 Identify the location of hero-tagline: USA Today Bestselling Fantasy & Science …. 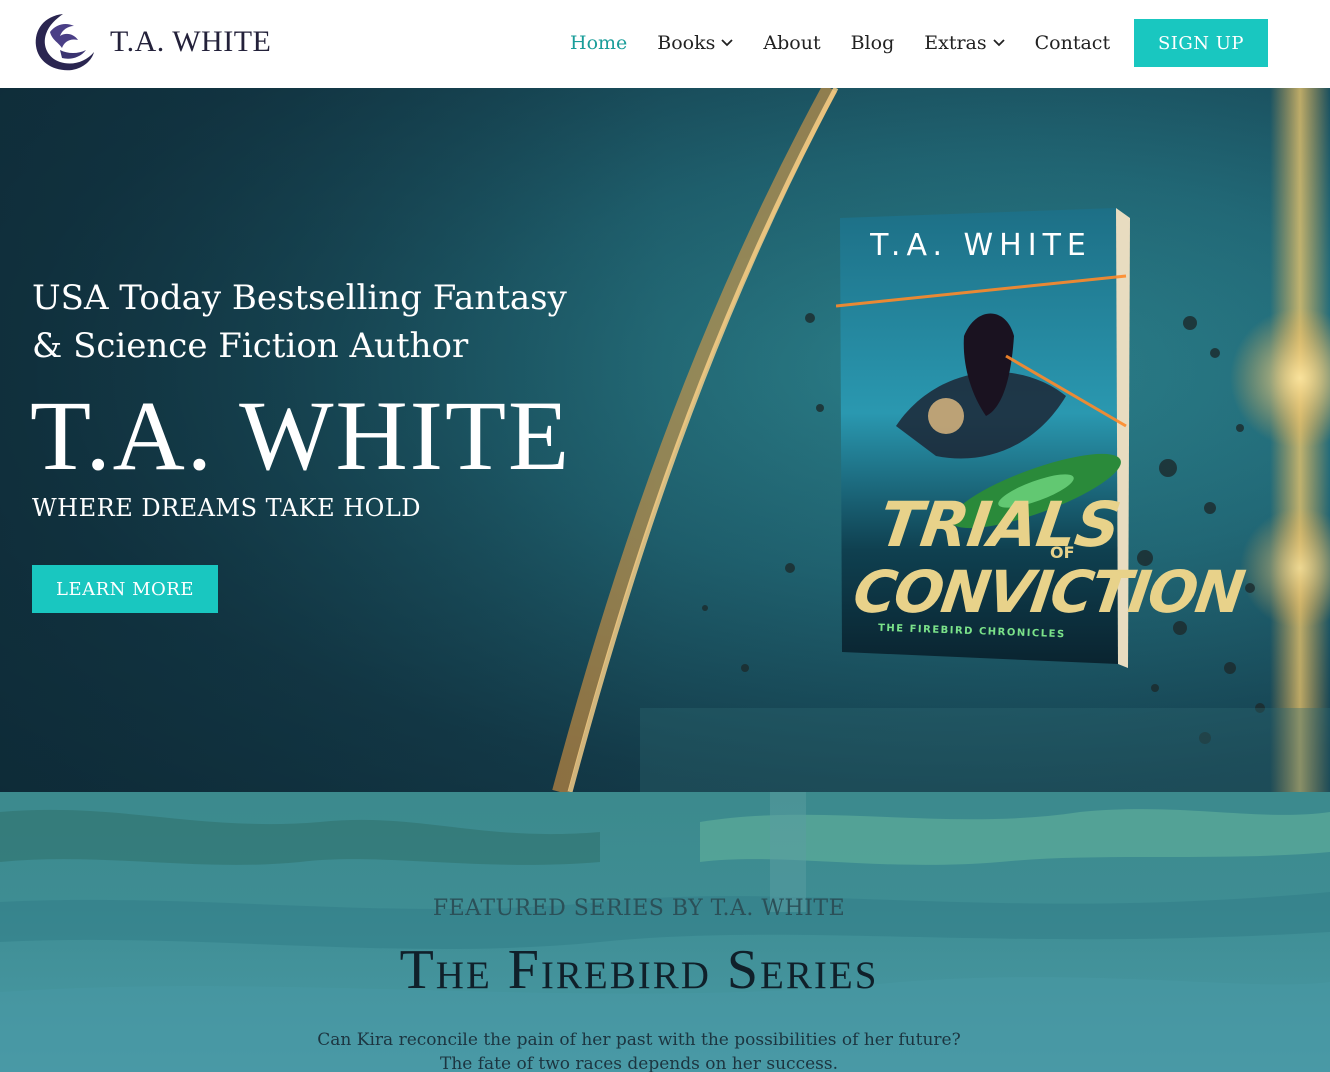
(299, 322).